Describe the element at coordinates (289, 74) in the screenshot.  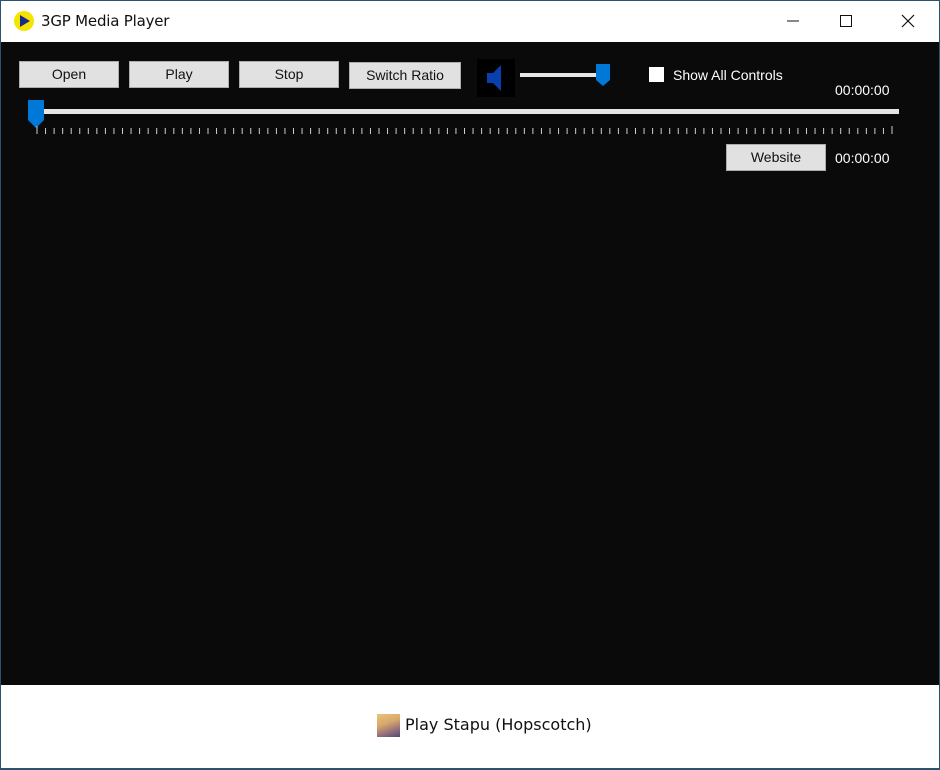
I see `stop-button: Stop` at that location.